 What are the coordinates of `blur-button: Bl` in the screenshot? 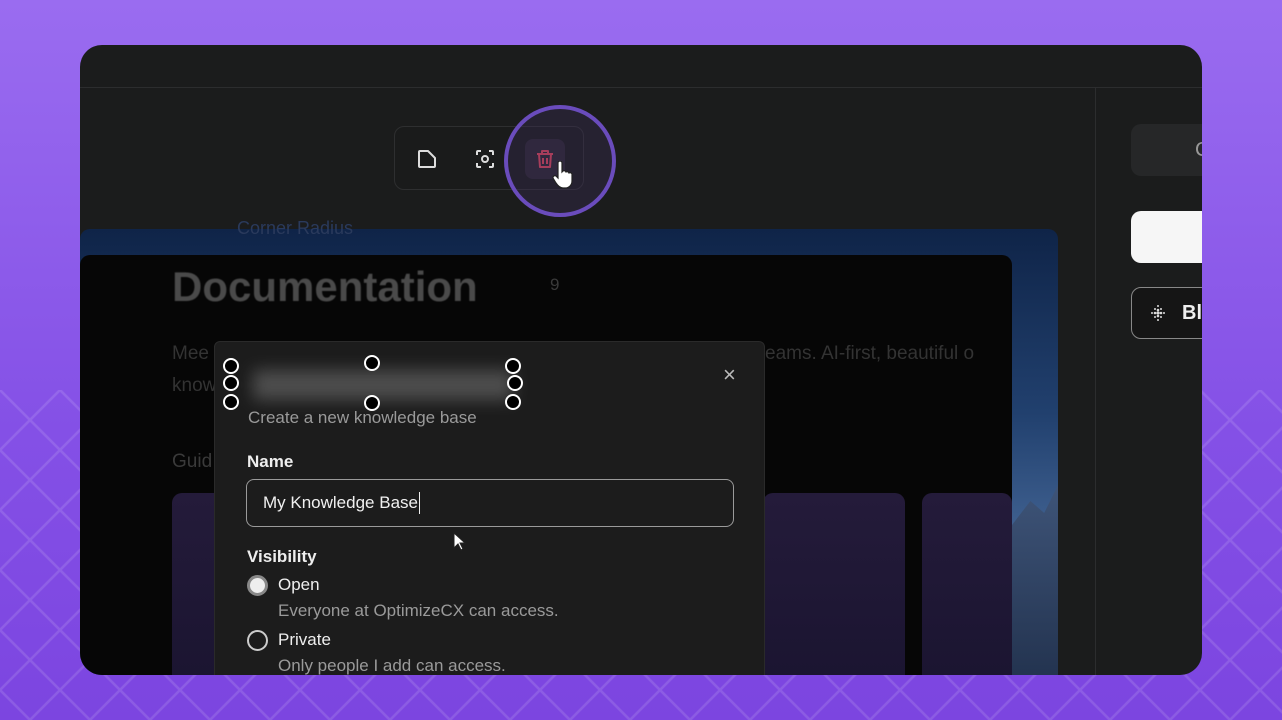 It's located at (1166, 313).